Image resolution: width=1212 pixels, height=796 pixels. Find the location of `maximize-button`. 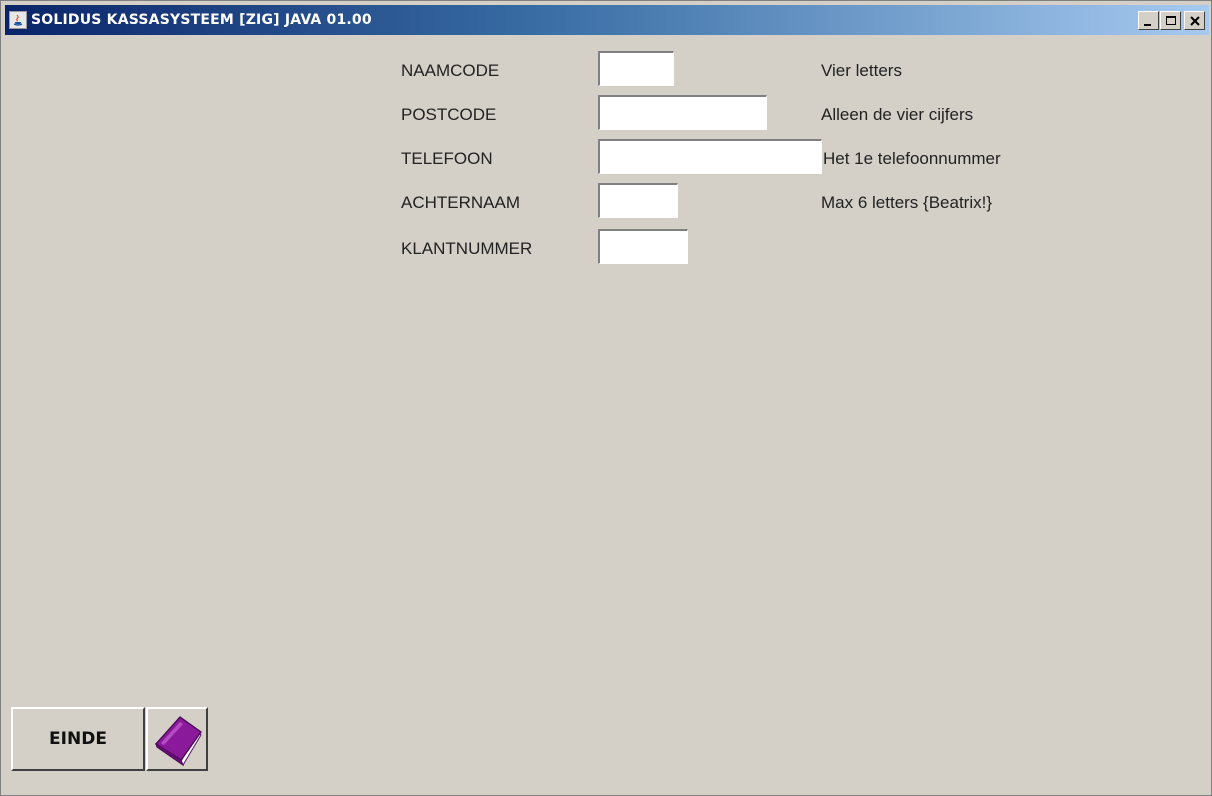

maximize-button is located at coordinates (1170, 20).